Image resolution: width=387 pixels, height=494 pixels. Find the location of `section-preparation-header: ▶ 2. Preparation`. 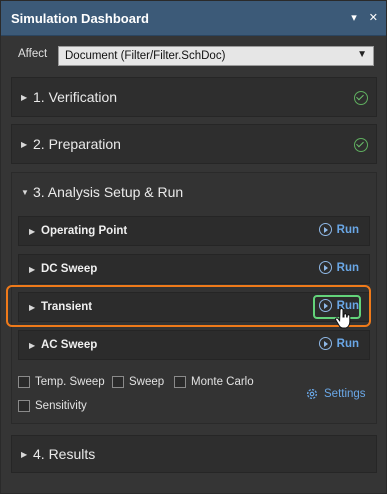

section-preparation-header: ▶ 2. Preparation is located at coordinates (194, 144).